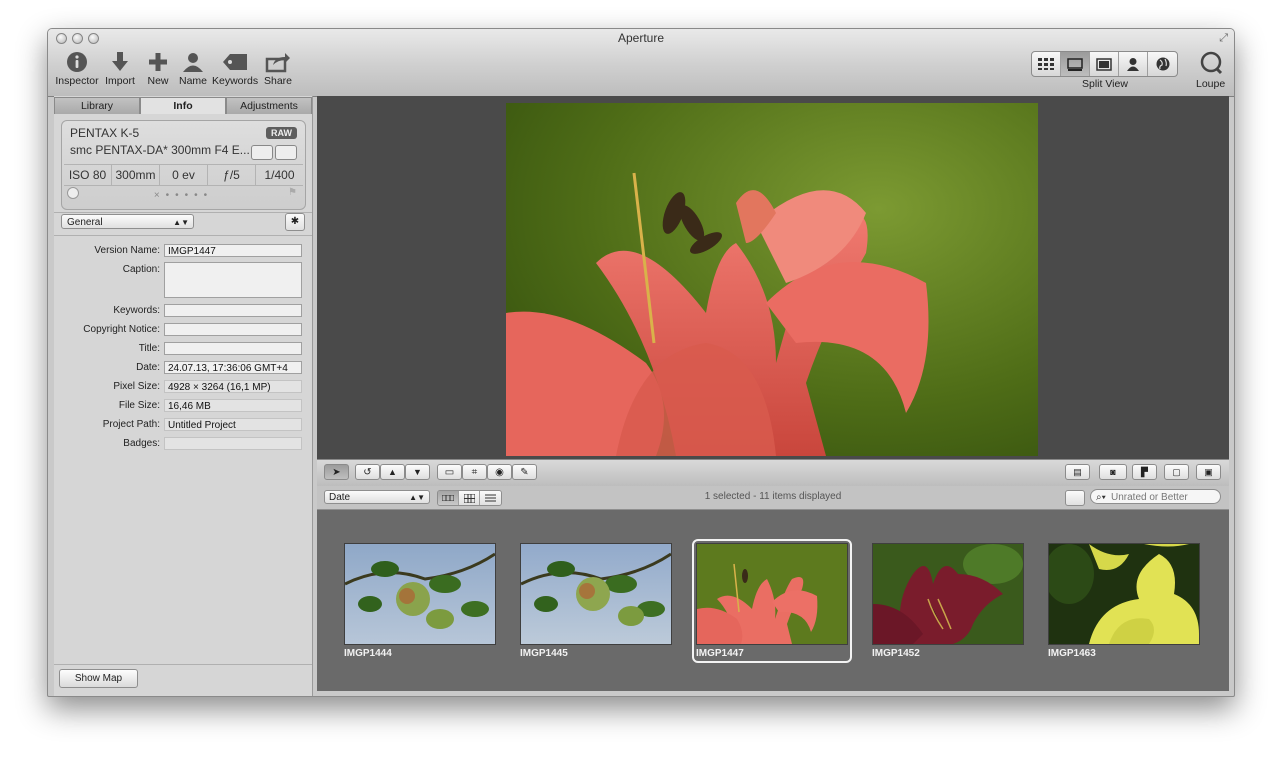 The width and height of the screenshot is (1280, 764). I want to click on import-label: Import, so click(120, 81).